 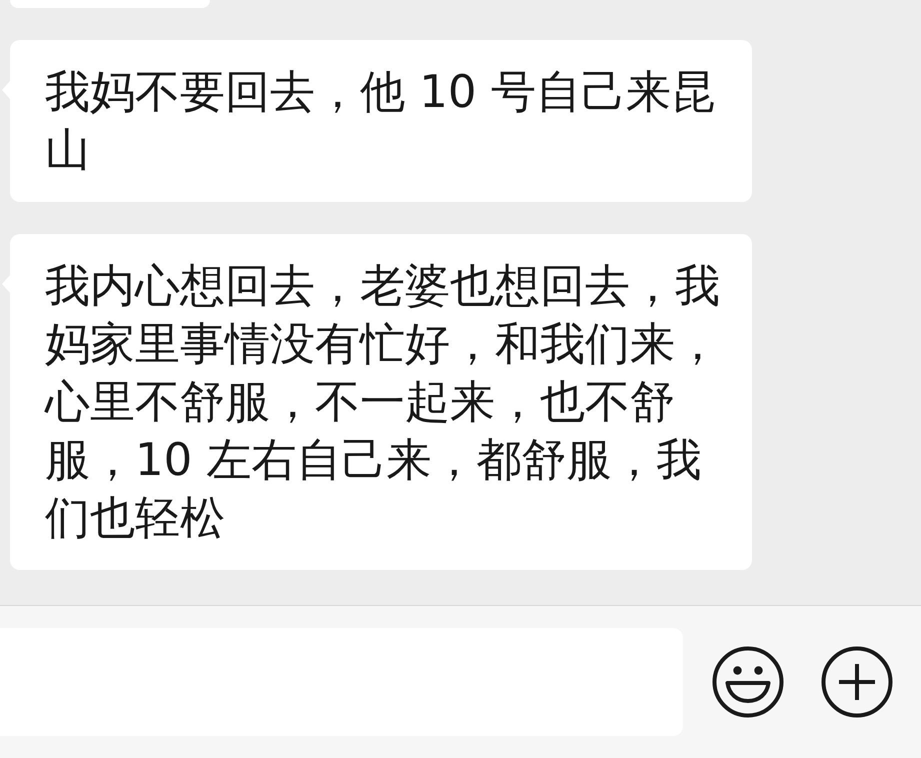 What do you see at coordinates (857, 682) in the screenshot?
I see `plus-icon` at bounding box center [857, 682].